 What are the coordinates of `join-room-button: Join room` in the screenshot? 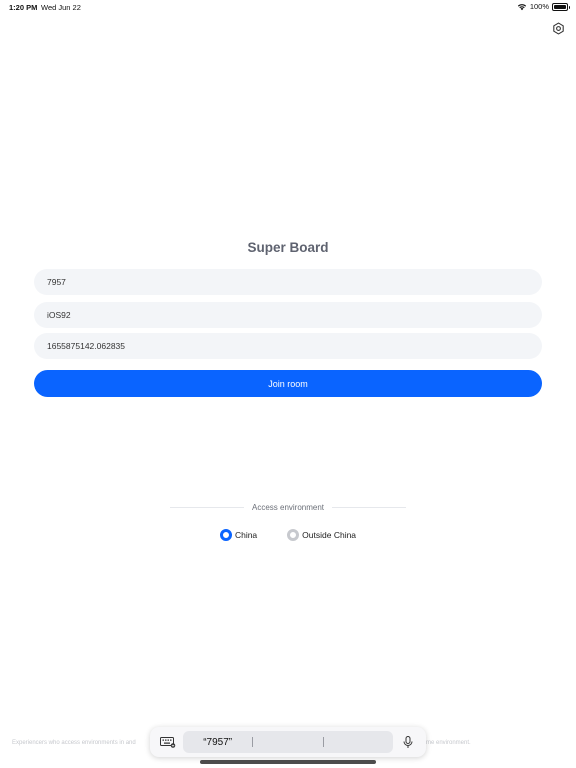 It's located at (288, 383).